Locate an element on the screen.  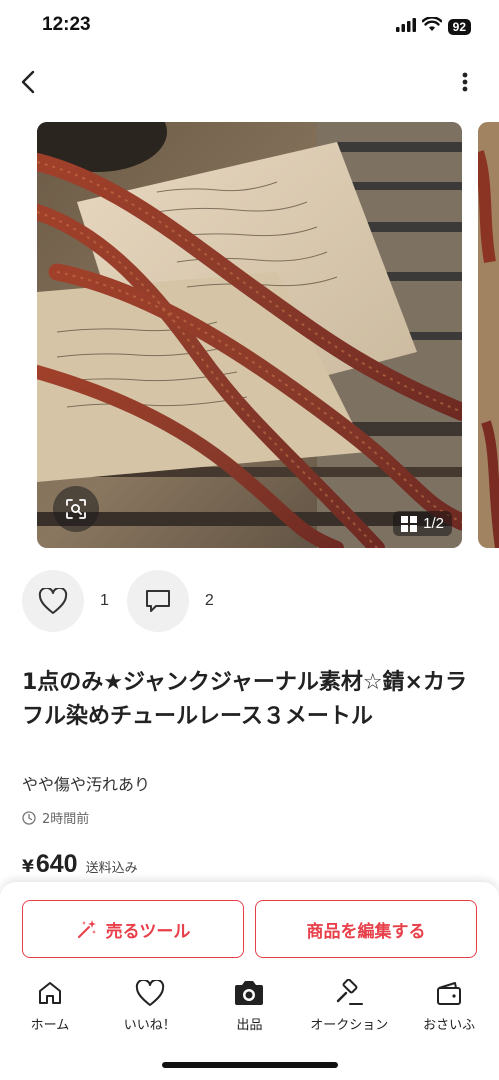
item-posted-time: 2時間前 is located at coordinates (55, 817).